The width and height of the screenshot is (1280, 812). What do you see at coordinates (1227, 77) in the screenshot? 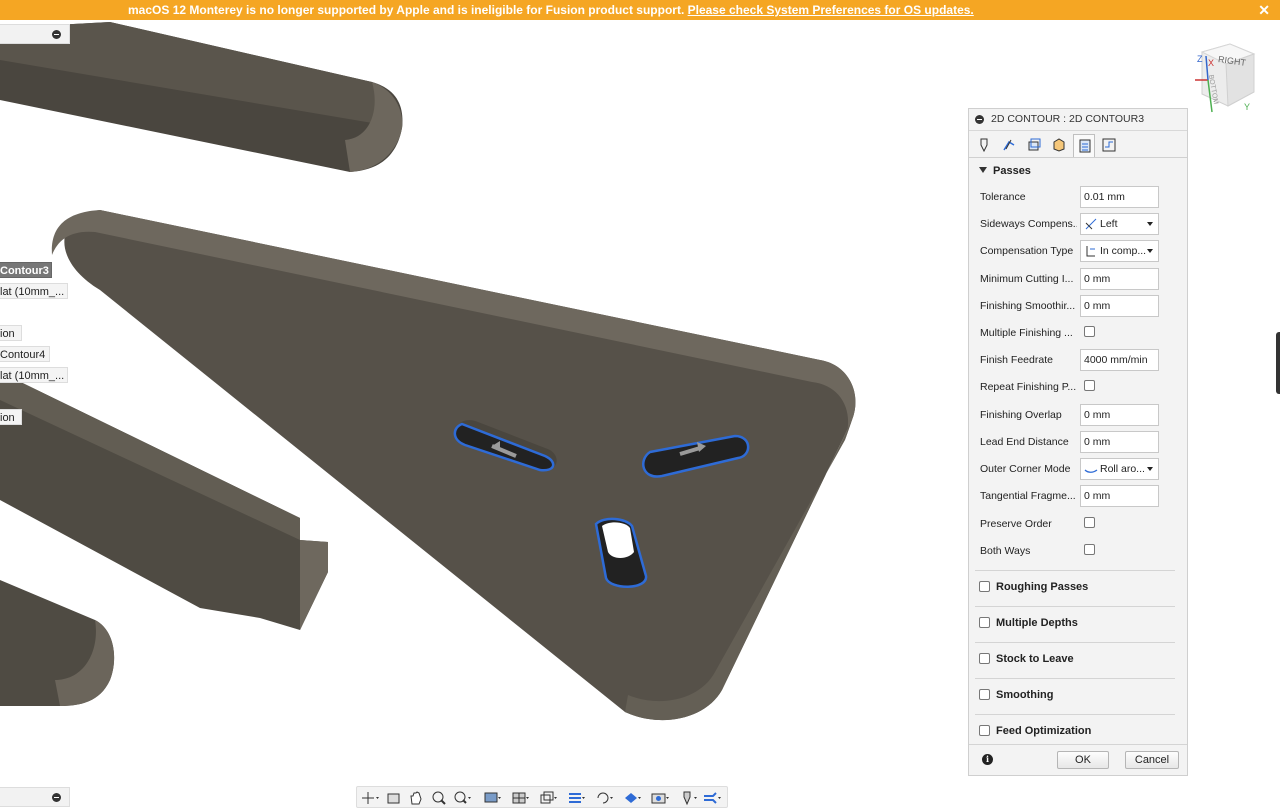
I see `viewcube: RIGHT BOTTOM Z X Y` at bounding box center [1227, 77].